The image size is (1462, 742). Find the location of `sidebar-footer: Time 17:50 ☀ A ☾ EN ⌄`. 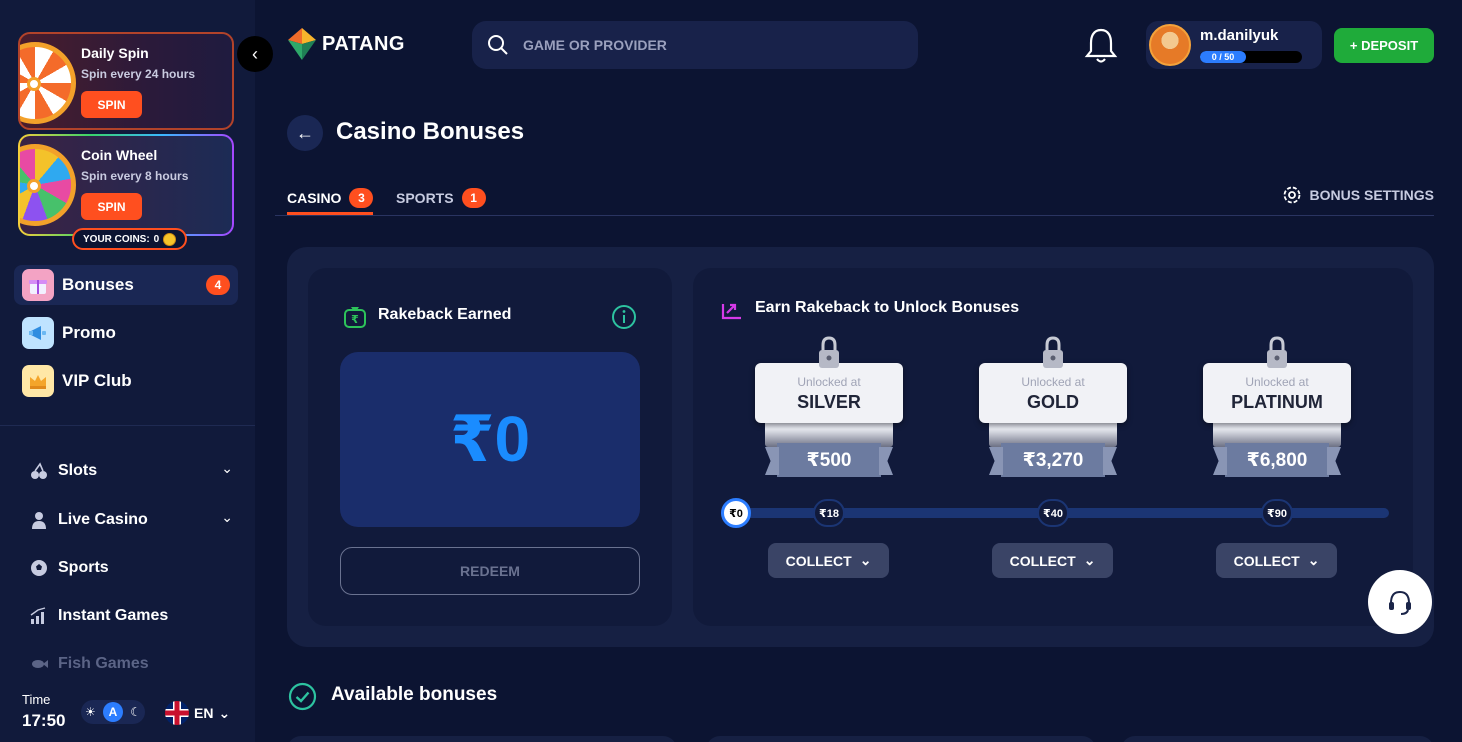

sidebar-footer: Time 17:50 ☀ A ☾ EN ⌄ is located at coordinates (127, 711).